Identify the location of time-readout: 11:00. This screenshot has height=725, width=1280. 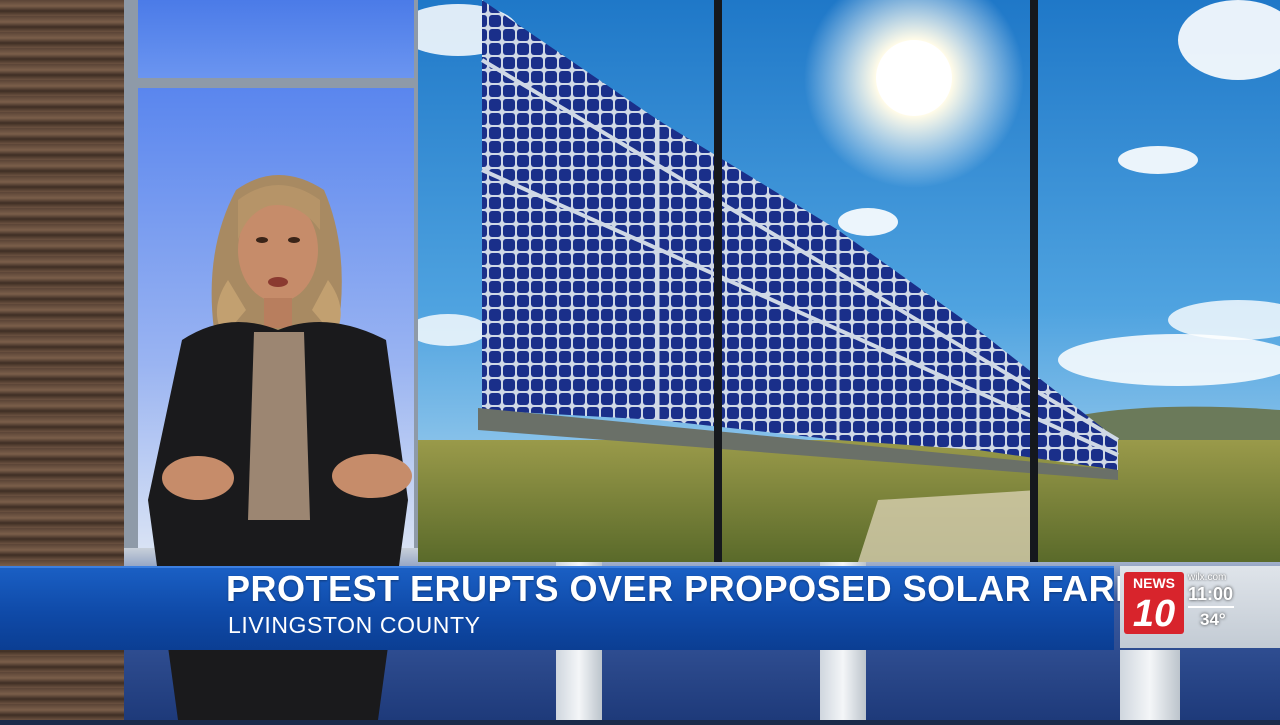
(1211, 594).